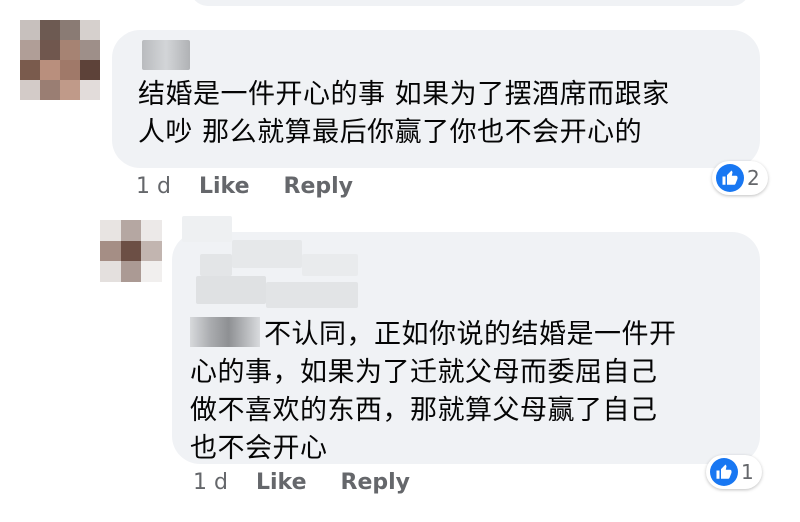 This screenshot has height=522, width=800. I want to click on reaction-count: 2, so click(753, 178).